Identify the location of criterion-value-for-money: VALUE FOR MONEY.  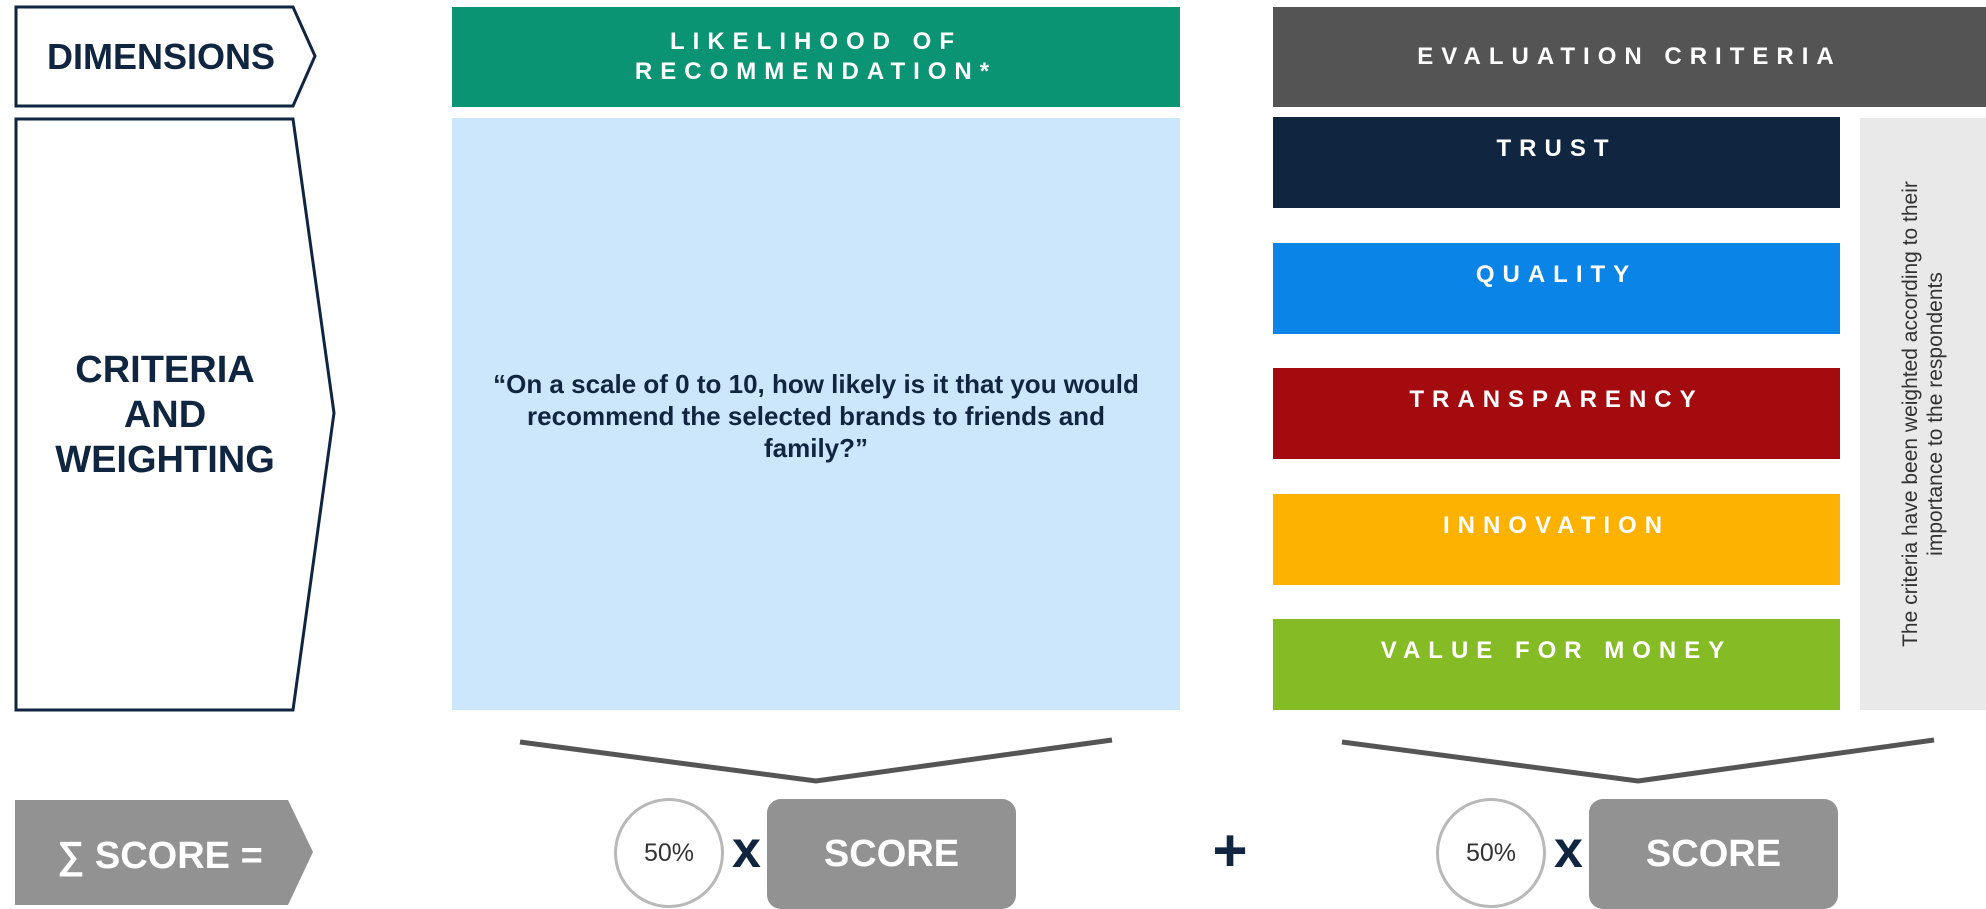
(1556, 664).